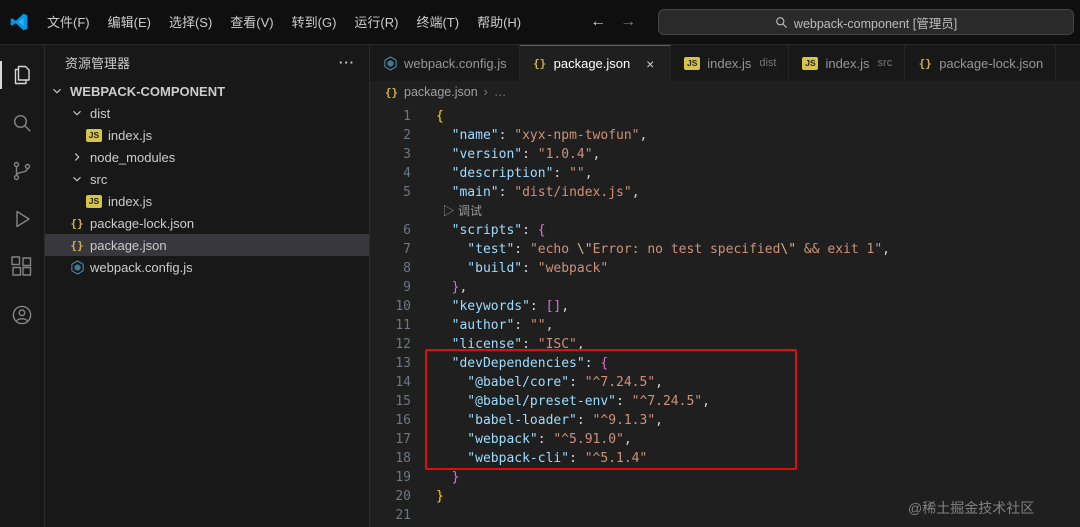  Describe the element at coordinates (207, 267) in the screenshot. I see `tree-item-webpack-config-js: webpack.config.js` at that location.